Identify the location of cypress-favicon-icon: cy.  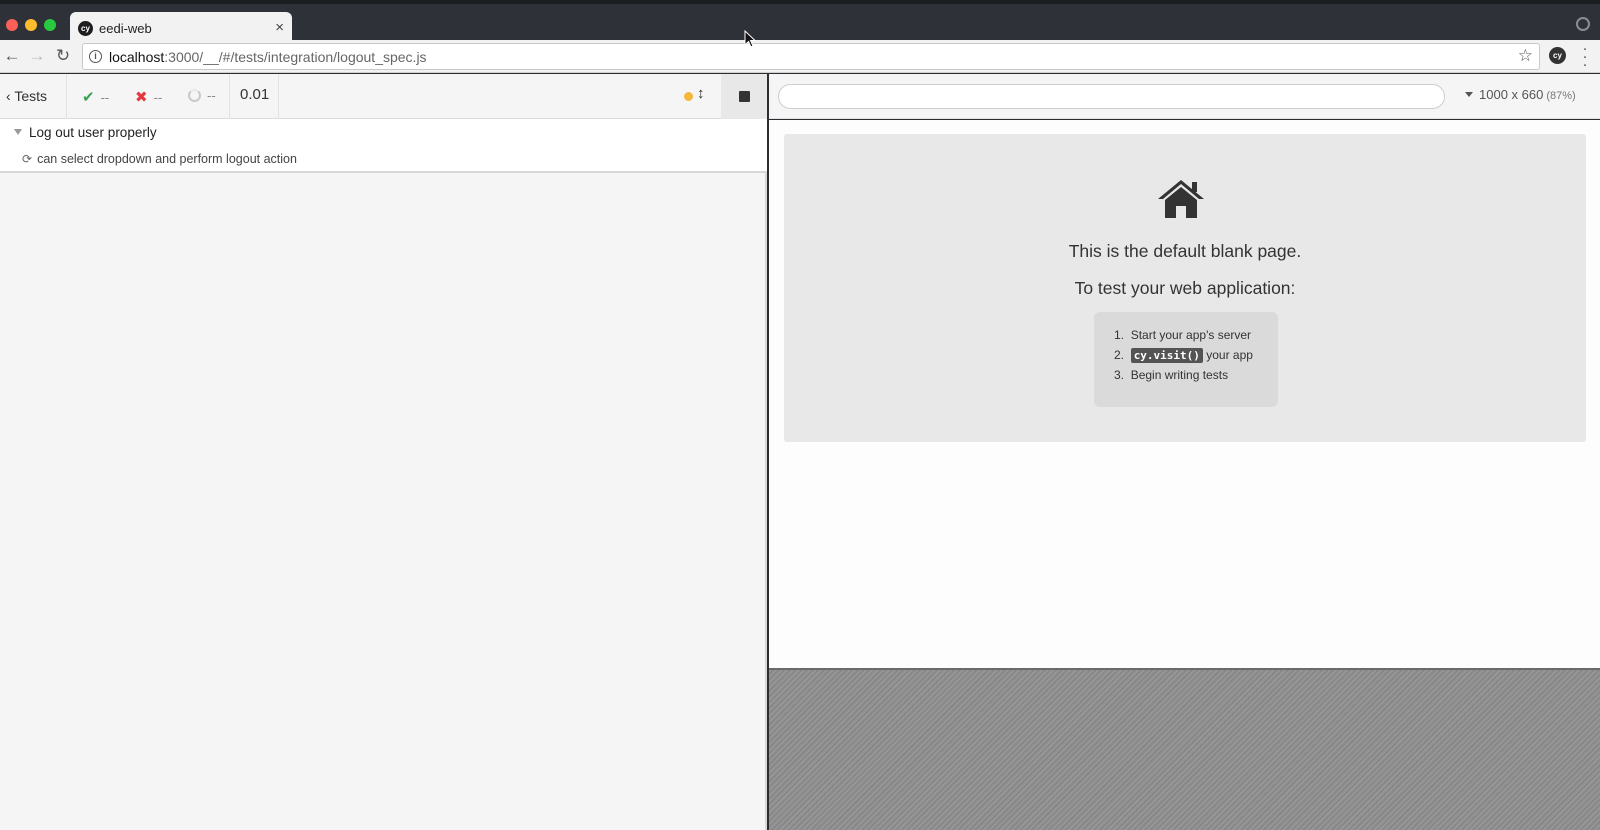
(85, 28).